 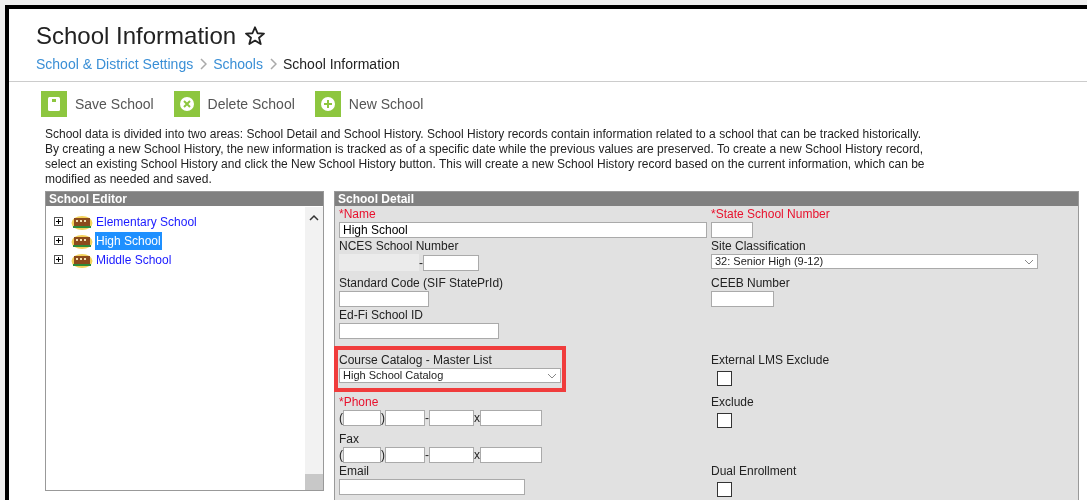 I want to click on panel-header: School Detail, so click(x=706, y=199).